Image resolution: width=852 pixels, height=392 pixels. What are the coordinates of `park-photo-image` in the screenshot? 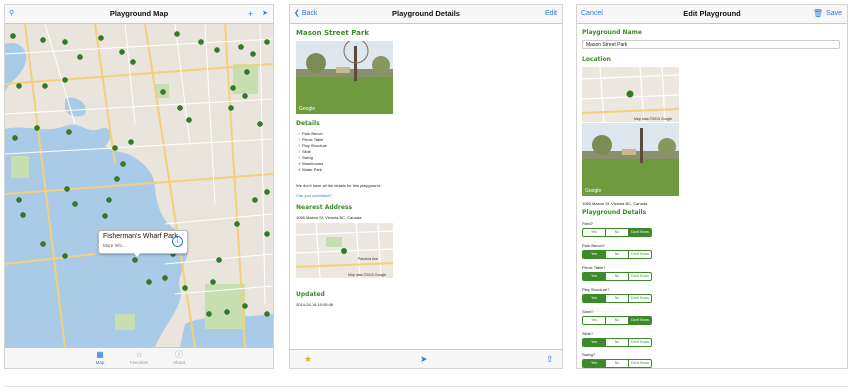 It's located at (344, 77).